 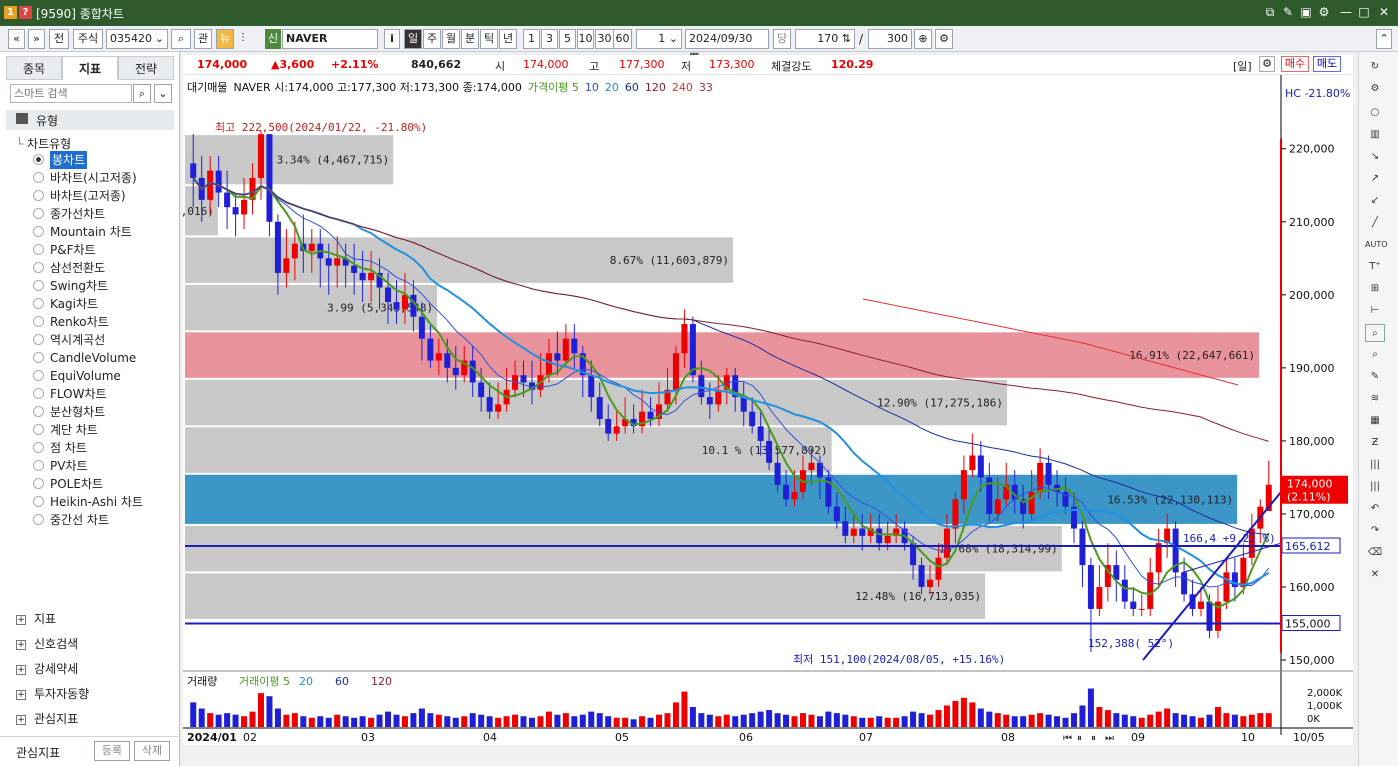 What do you see at coordinates (1375, 377) in the screenshot?
I see `pen-icon: ✎` at bounding box center [1375, 377].